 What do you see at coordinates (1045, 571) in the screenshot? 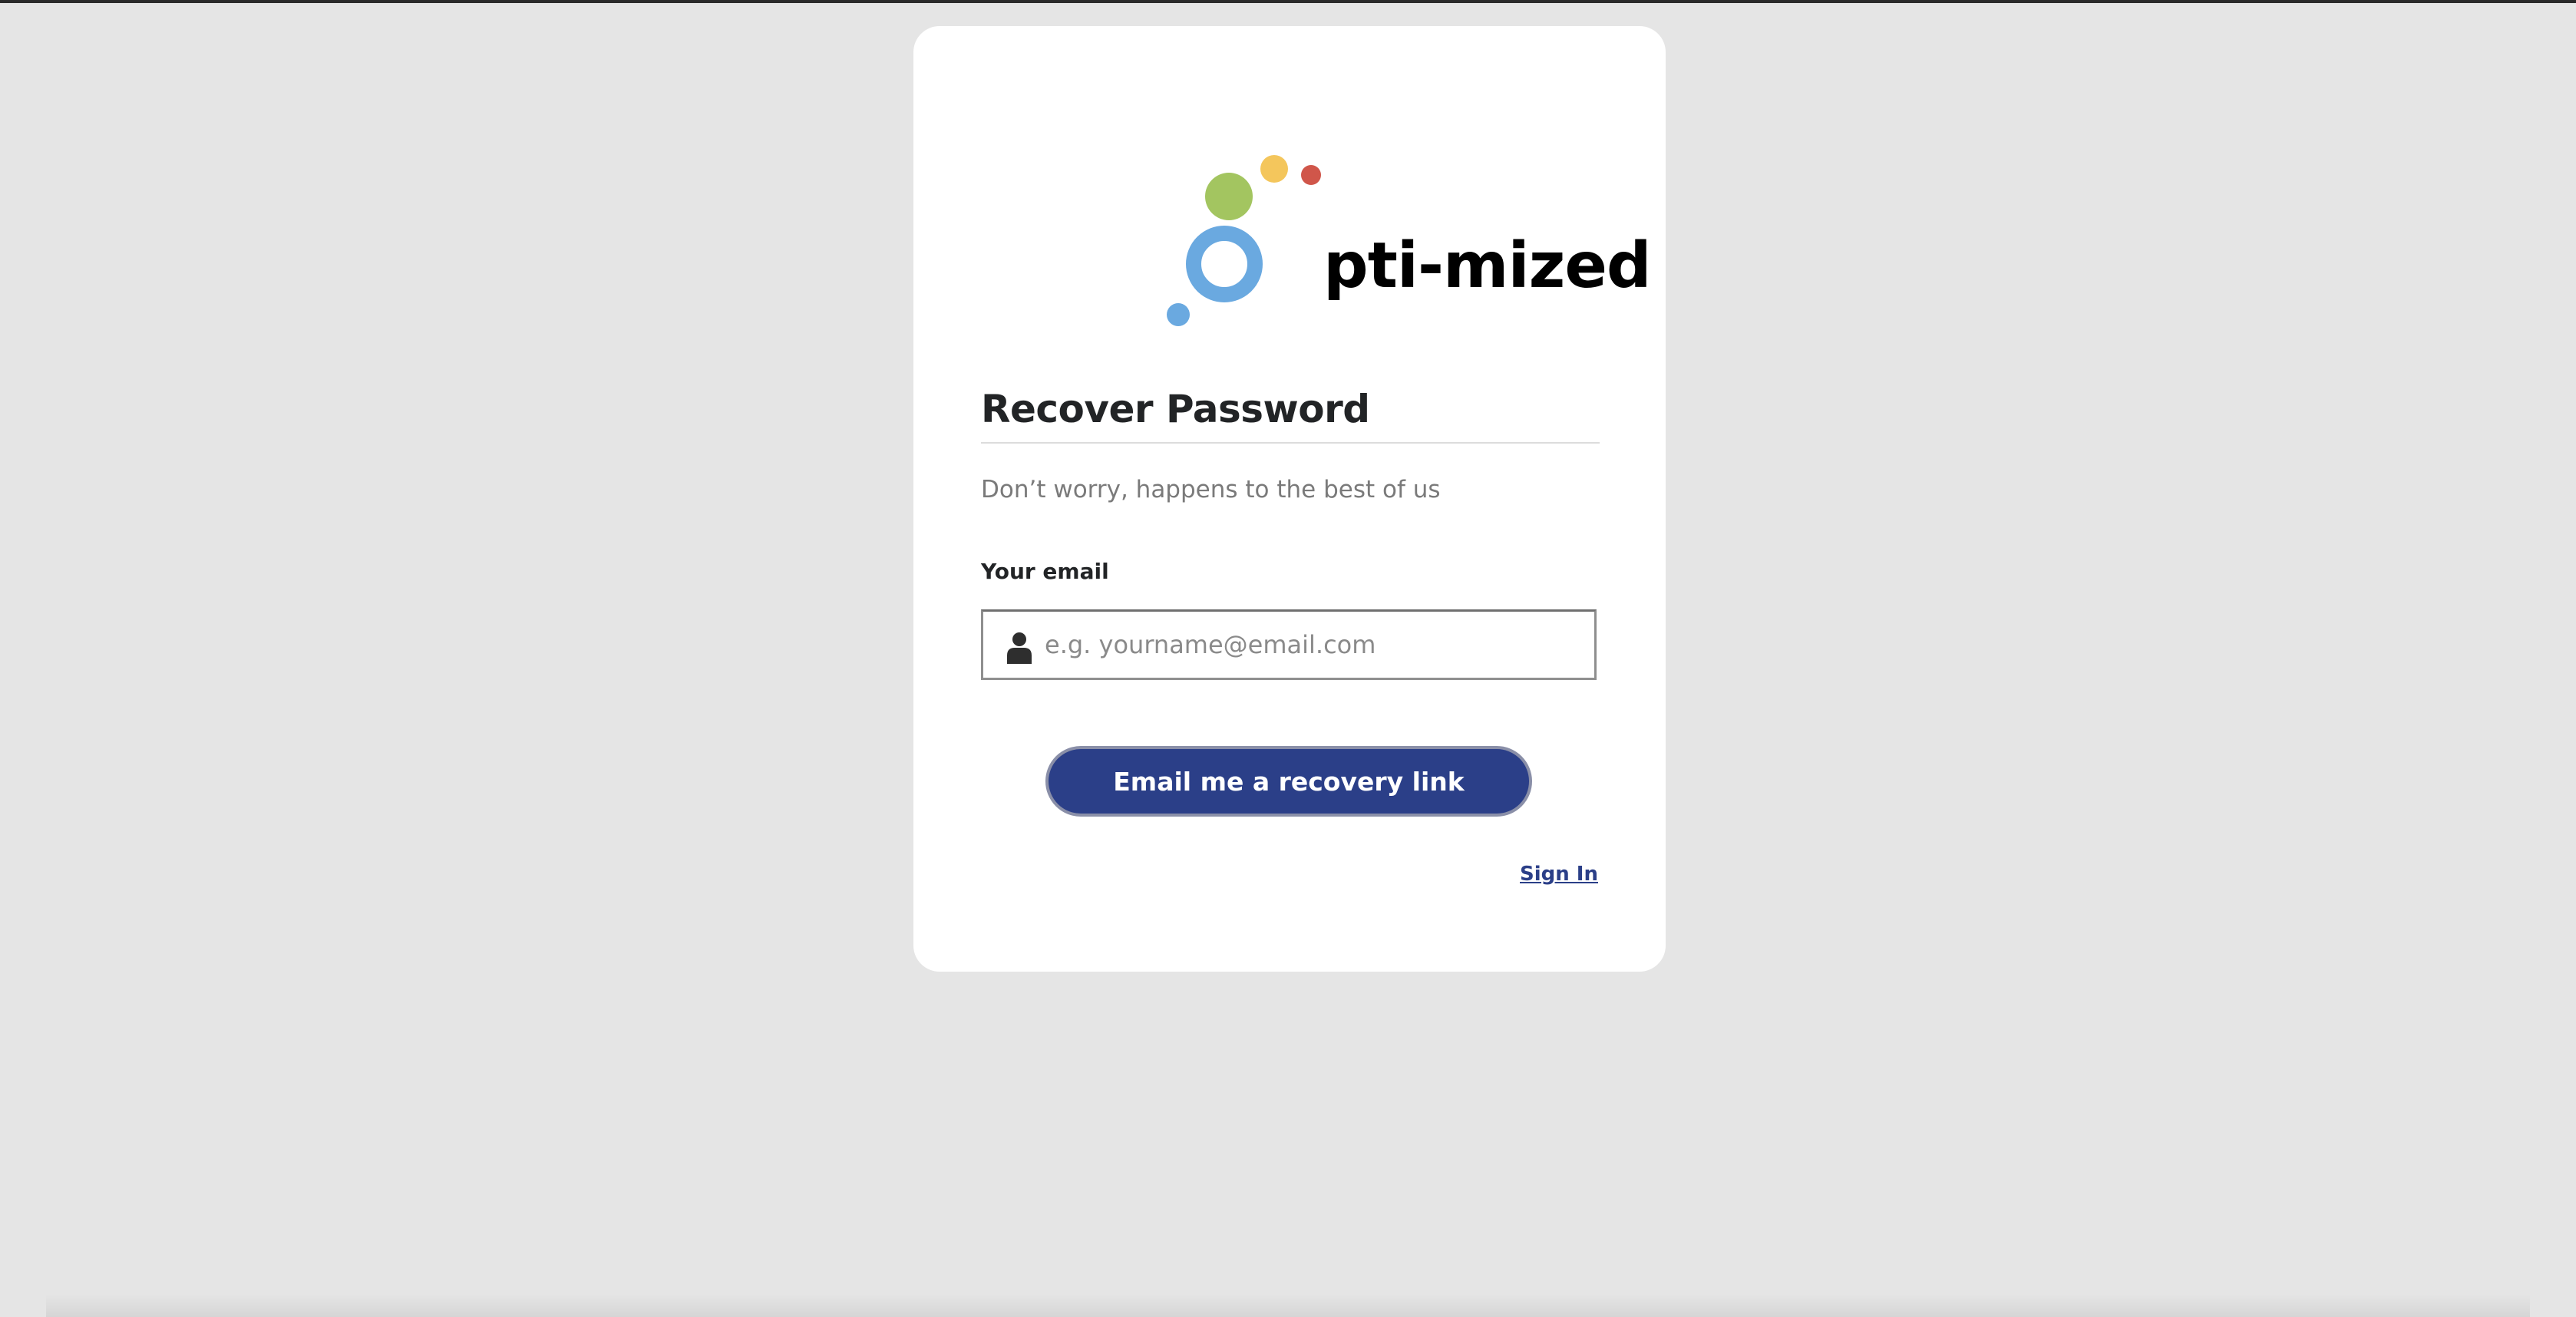
I see `email-field-label: Your email` at bounding box center [1045, 571].